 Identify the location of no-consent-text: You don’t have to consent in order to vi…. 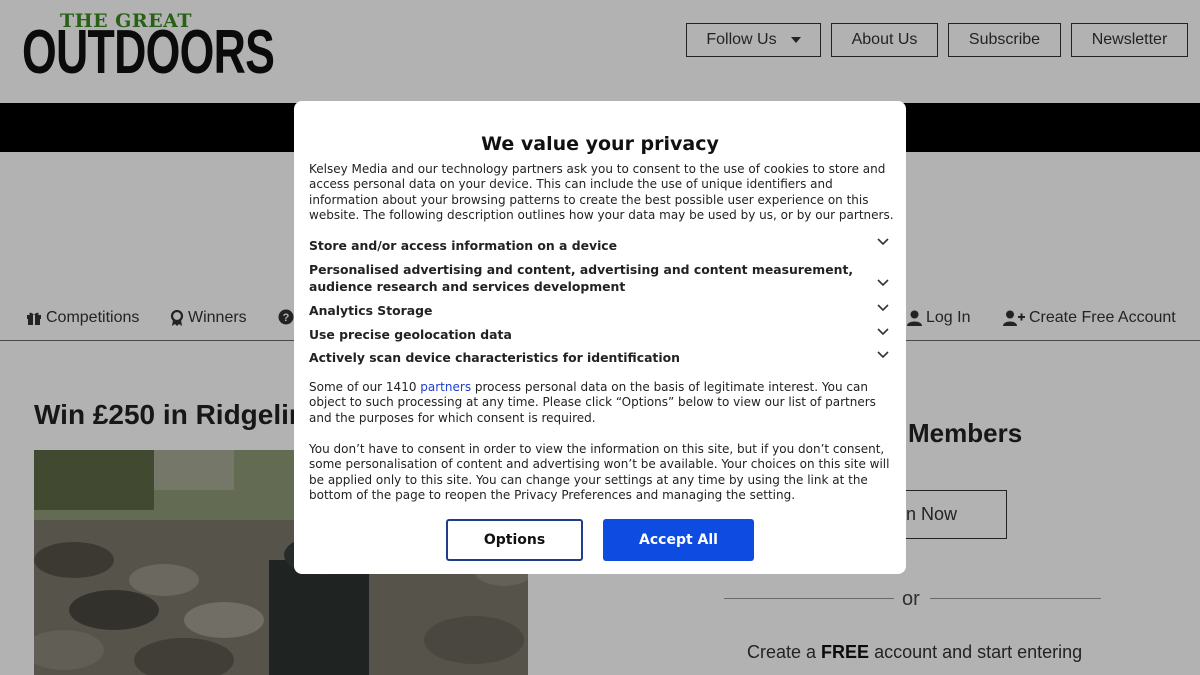
(599, 472).